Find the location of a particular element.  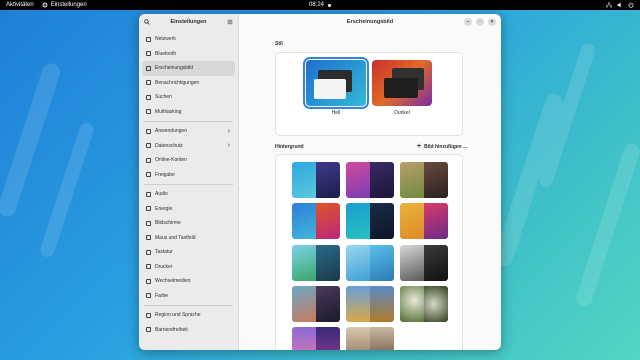

background-section-label: Hintergrund is located at coordinates (289, 147).